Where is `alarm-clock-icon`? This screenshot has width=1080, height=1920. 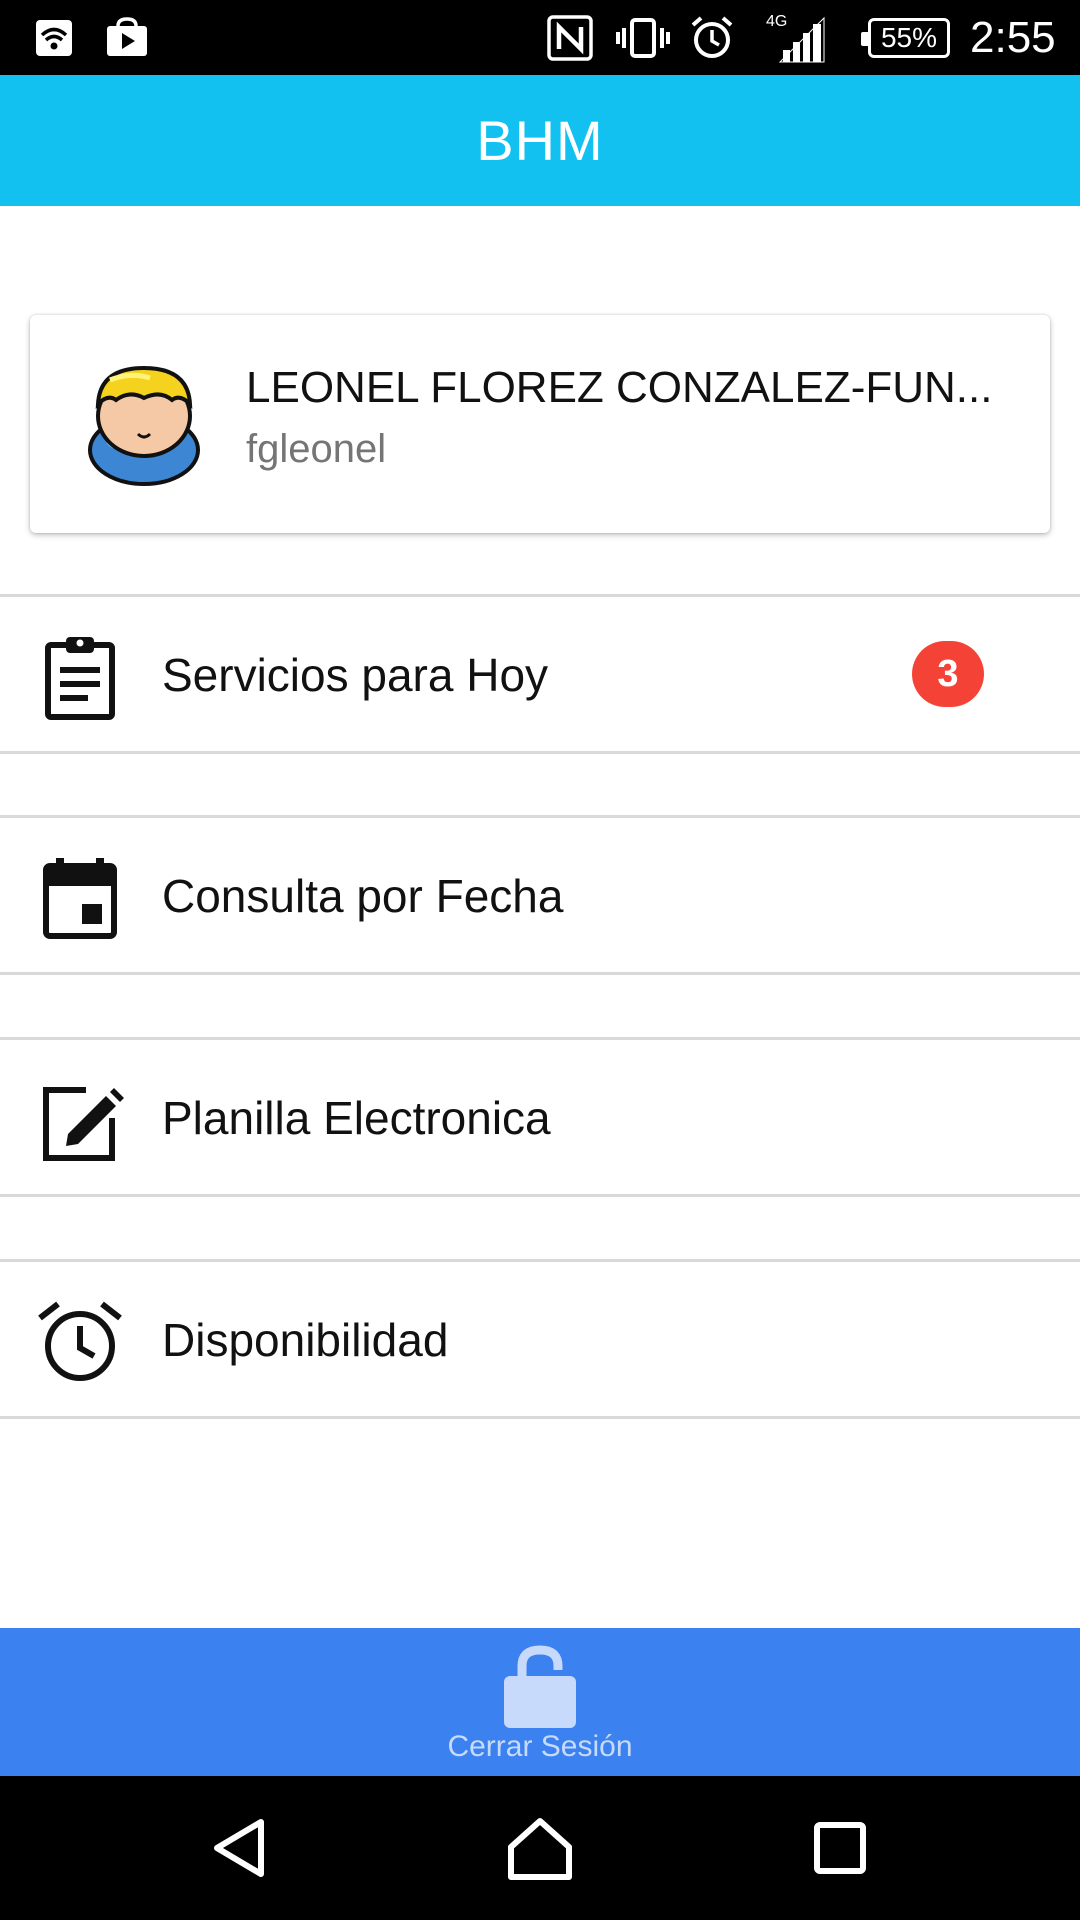
alarm-clock-icon is located at coordinates (80, 1342).